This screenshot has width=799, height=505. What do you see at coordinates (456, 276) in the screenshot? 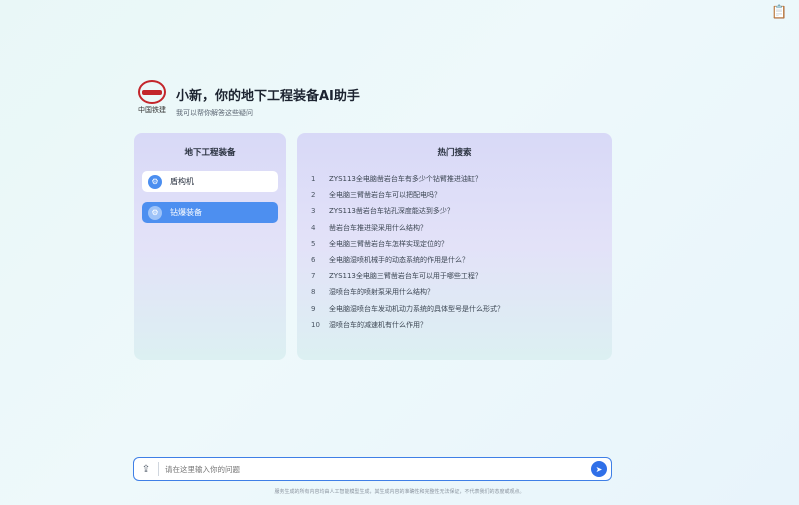
I see `hot-search-item: 7 ZYS113全电脑三臂凿岩台车可以用于哪些工程？` at bounding box center [456, 276].